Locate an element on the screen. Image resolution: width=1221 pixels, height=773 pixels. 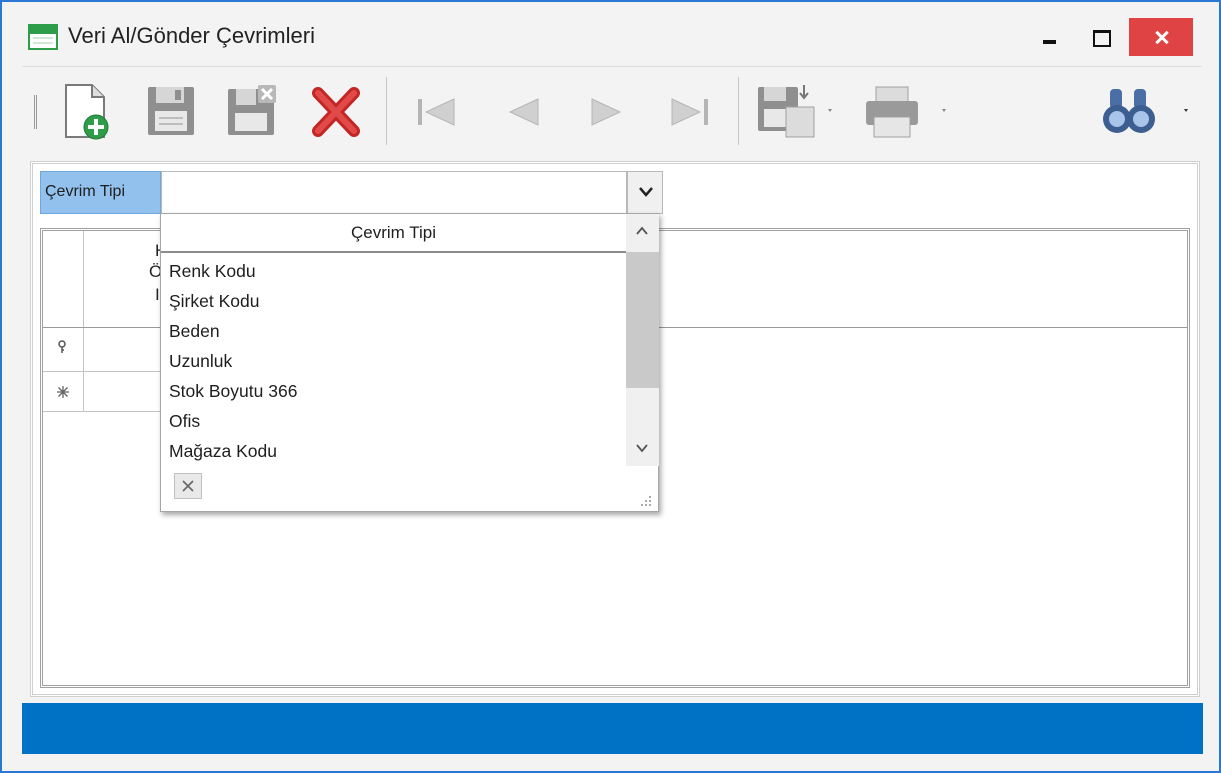
previous-record-icon is located at coordinates (523, 112).